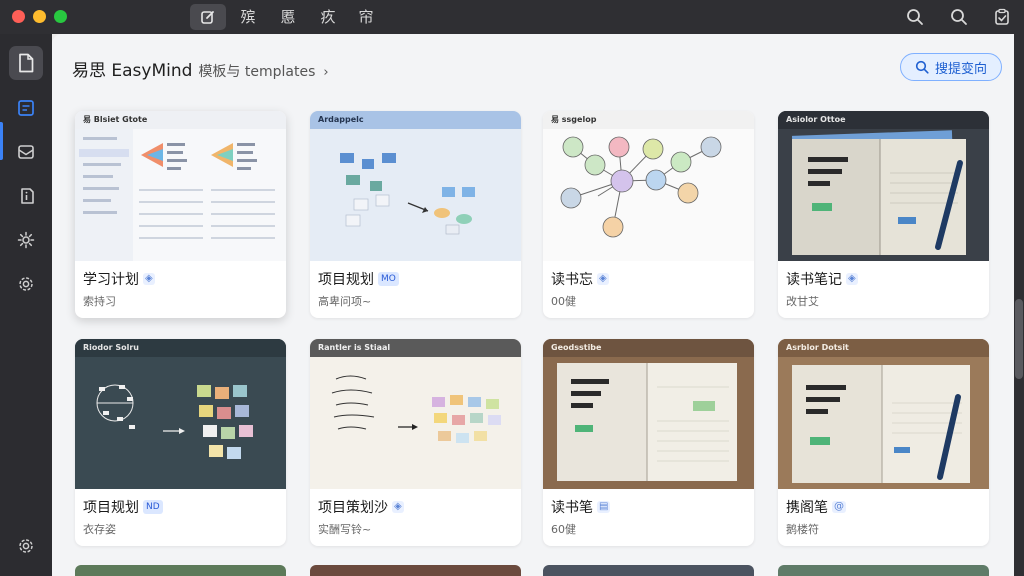 This screenshot has width=1024, height=576. What do you see at coordinates (388, 279) in the screenshot?
I see `template-badge: MO` at bounding box center [388, 279].